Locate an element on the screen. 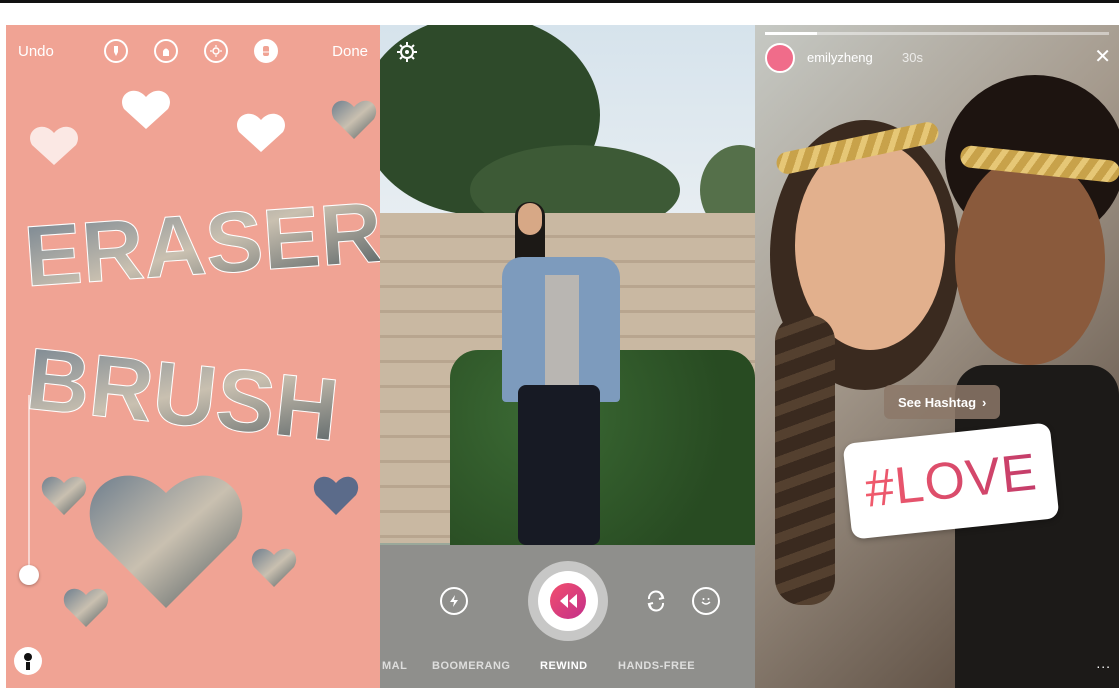 The image size is (1119, 688). rewind-glyph is located at coordinates (568, 601).